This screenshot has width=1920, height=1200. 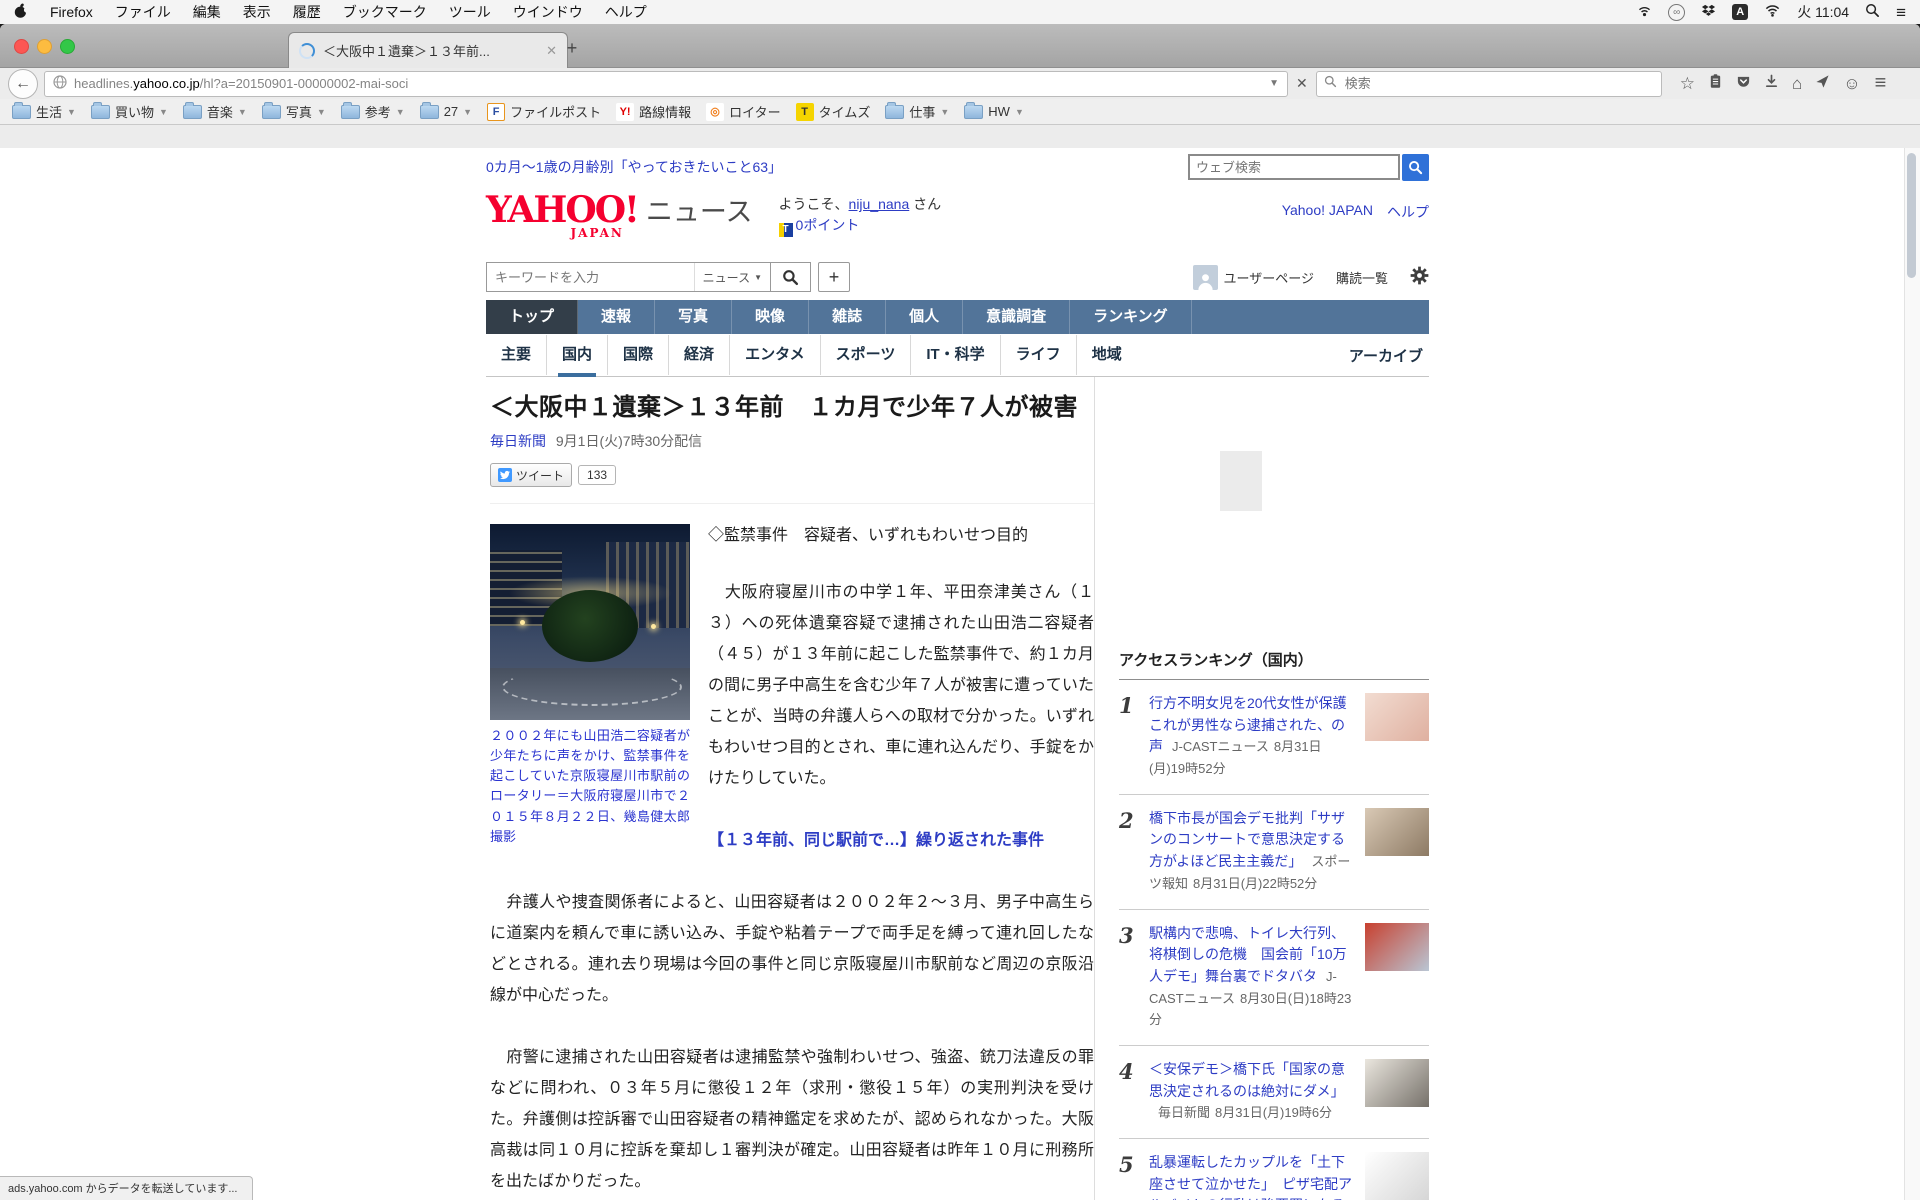 I want to click on scrollbar-thumb, so click(x=1911, y=215).